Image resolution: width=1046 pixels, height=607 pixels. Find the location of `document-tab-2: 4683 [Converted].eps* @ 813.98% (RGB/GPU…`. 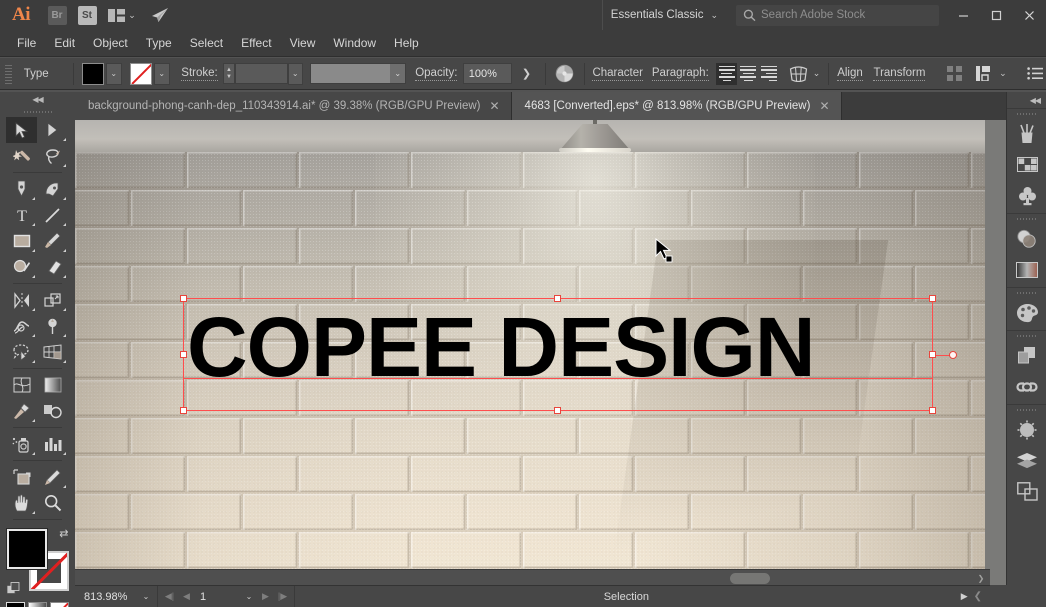

document-tab-2: 4683 [Converted].eps* @ 813.98% (RGB/GPU… is located at coordinates (676, 106).